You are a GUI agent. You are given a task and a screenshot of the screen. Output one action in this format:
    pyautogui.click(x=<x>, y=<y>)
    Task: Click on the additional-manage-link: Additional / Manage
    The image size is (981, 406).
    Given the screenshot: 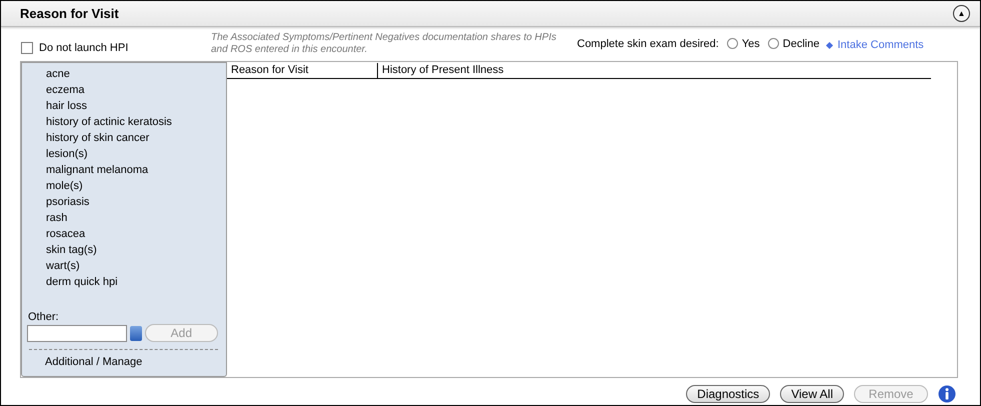 What is the action you would take?
    pyautogui.click(x=123, y=360)
    